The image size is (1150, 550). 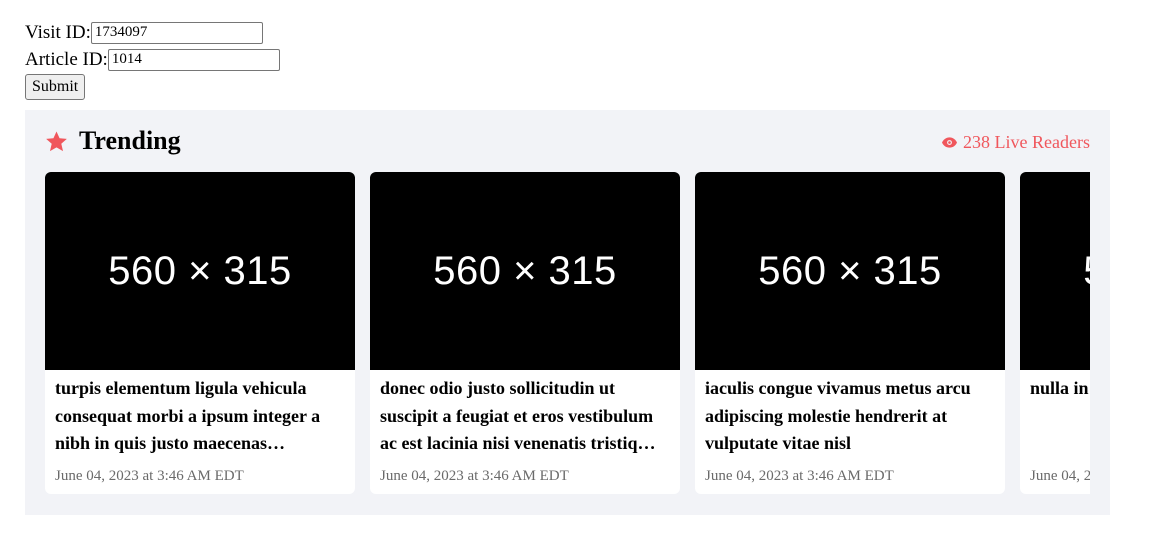 I want to click on submit-button: Submit, so click(x=55, y=87).